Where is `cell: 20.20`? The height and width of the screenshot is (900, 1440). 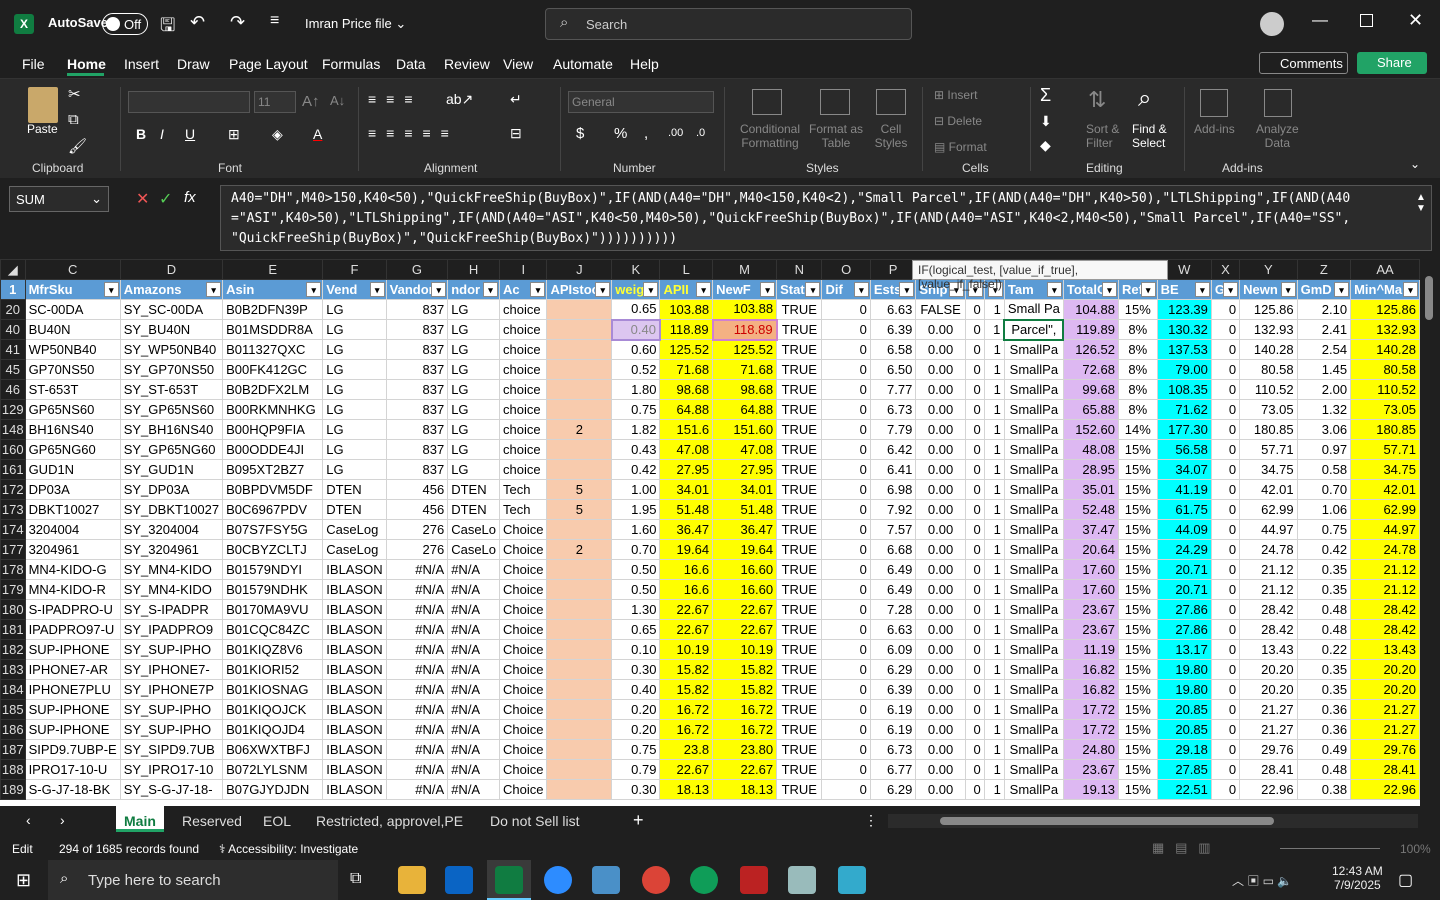
cell: 20.20 is located at coordinates (1385, 669).